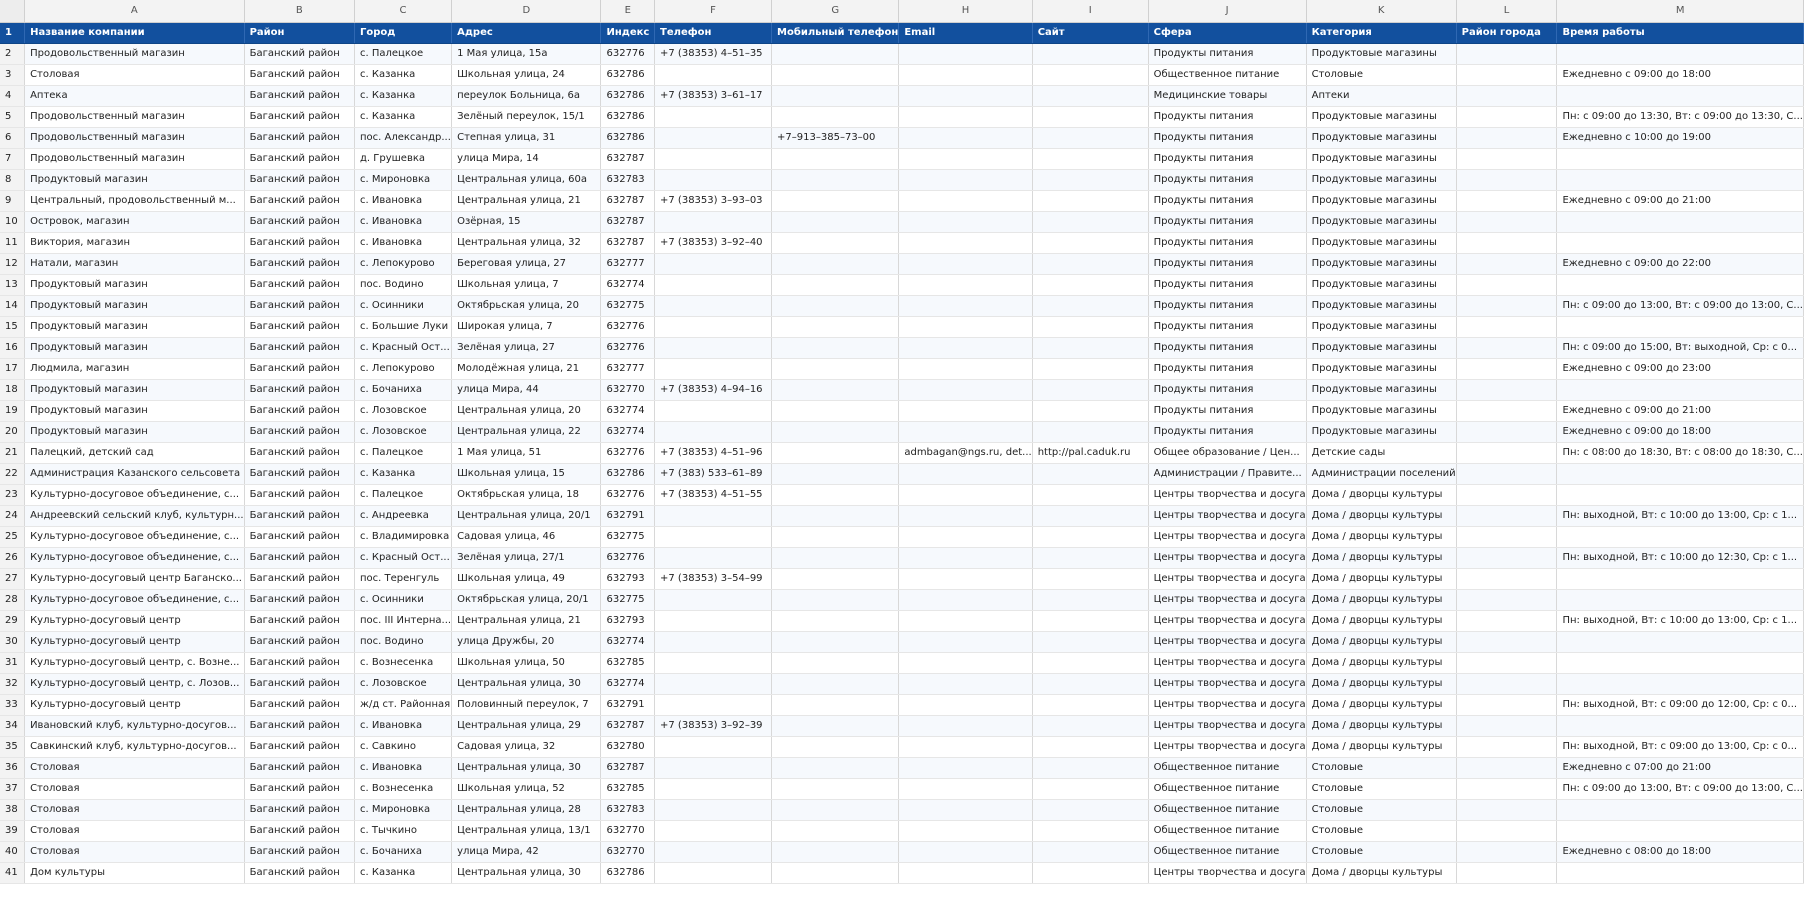 The width and height of the screenshot is (1804, 902). I want to click on cell-address: улица Мира, 44, so click(526, 390).